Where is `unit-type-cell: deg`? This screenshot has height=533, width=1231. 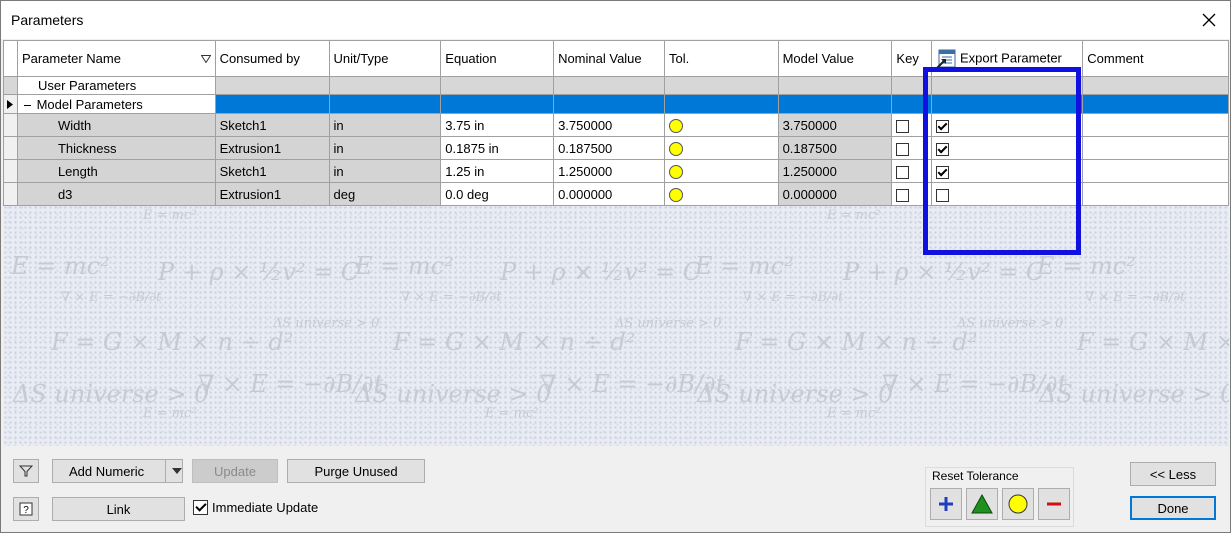
unit-type-cell: deg is located at coordinates (385, 194).